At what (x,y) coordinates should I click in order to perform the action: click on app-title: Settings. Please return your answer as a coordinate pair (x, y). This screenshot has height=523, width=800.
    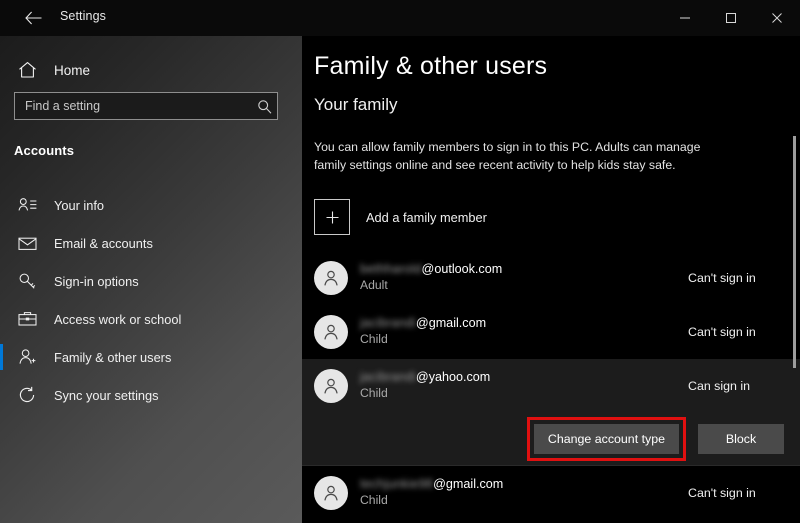
    Looking at the image, I should click on (83, 16).